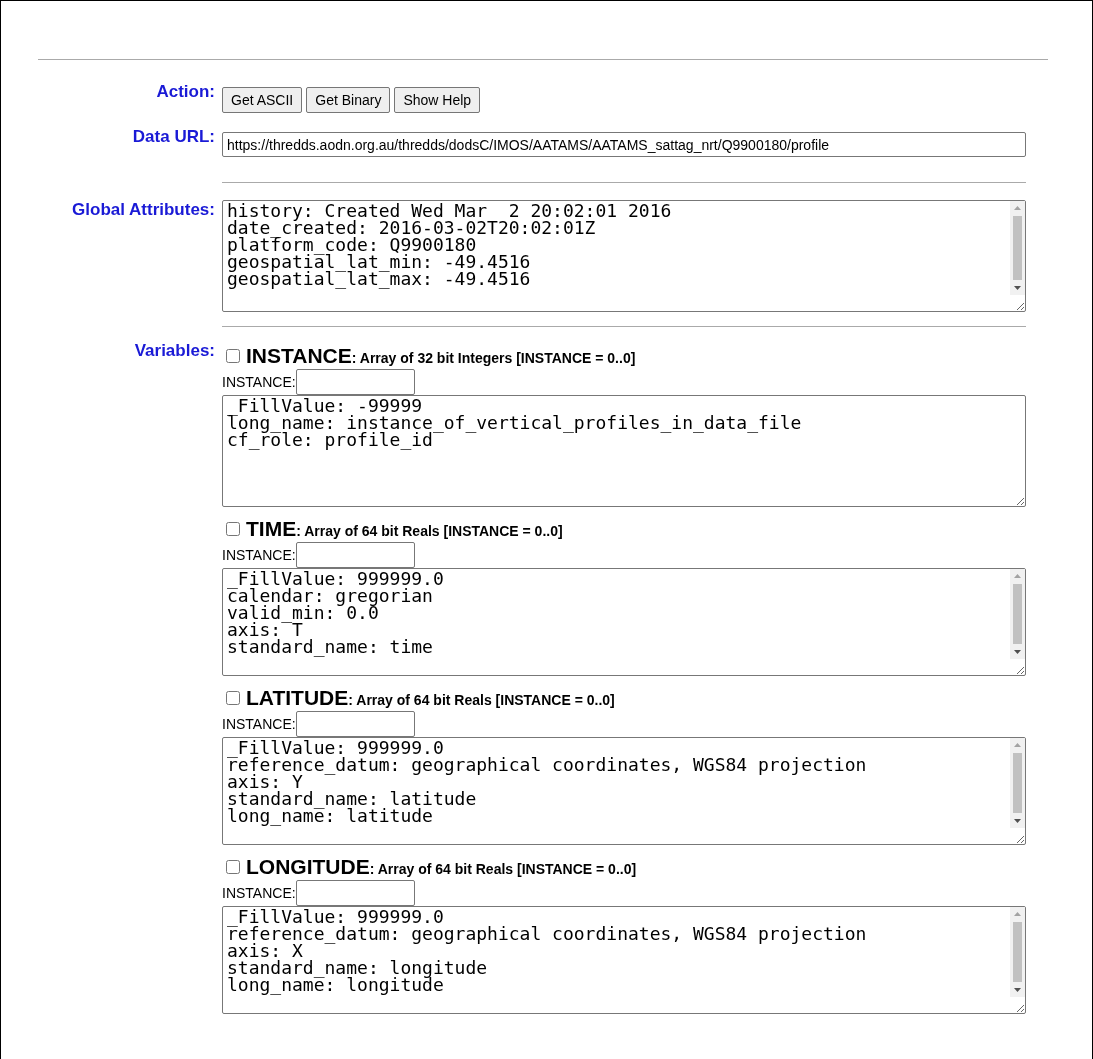 The height and width of the screenshot is (1059, 1093). I want to click on variable-name: LONGITUDE, so click(308, 866).